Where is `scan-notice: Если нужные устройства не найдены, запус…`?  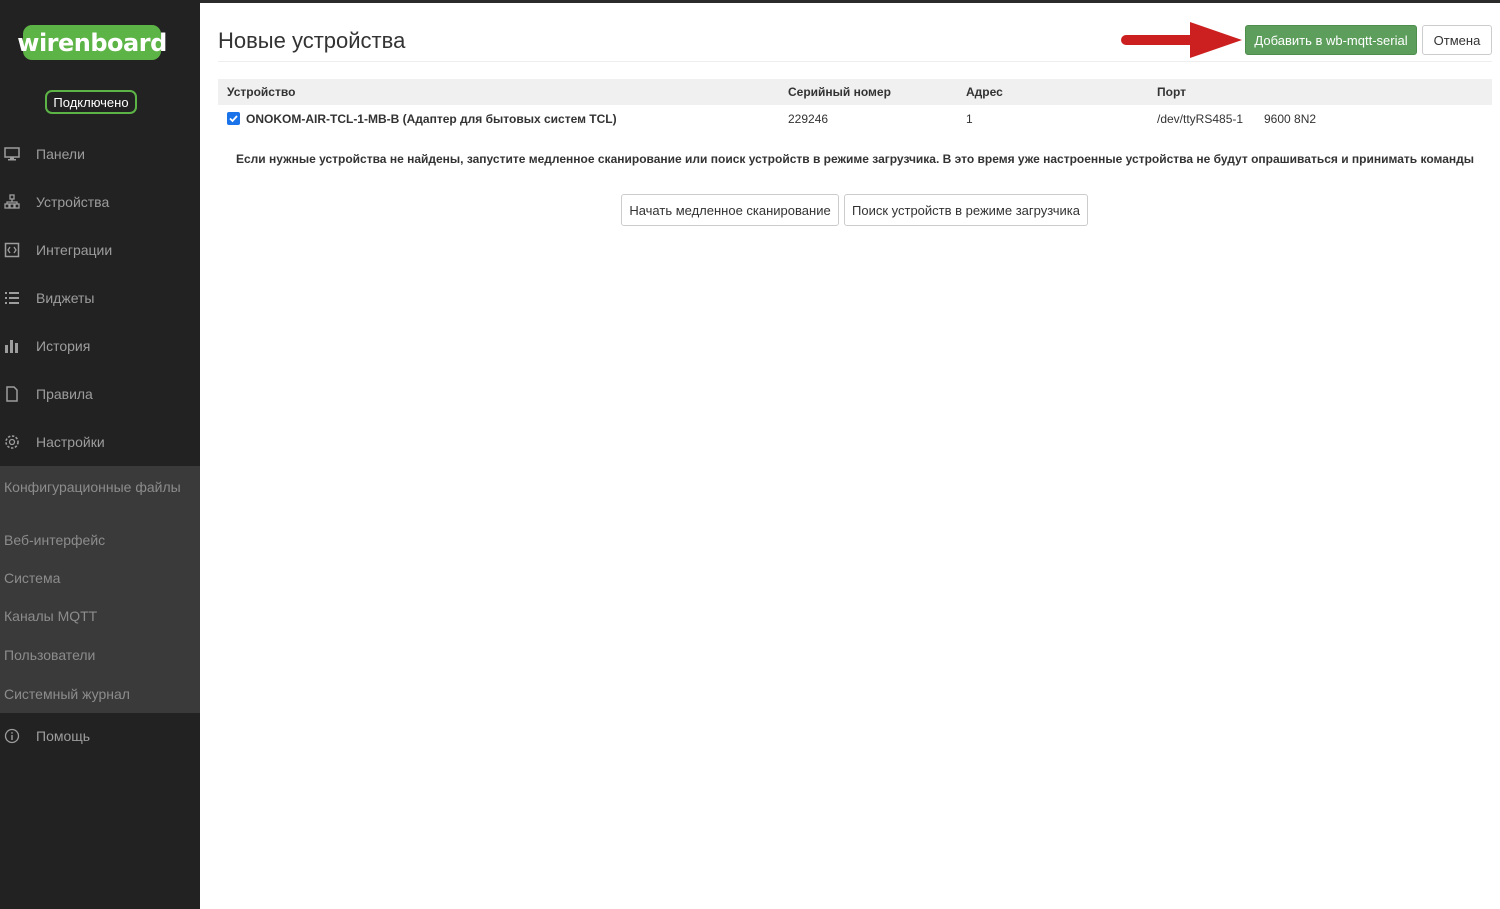
scan-notice: Если нужные устройства не найдены, запус… is located at coordinates (854, 159).